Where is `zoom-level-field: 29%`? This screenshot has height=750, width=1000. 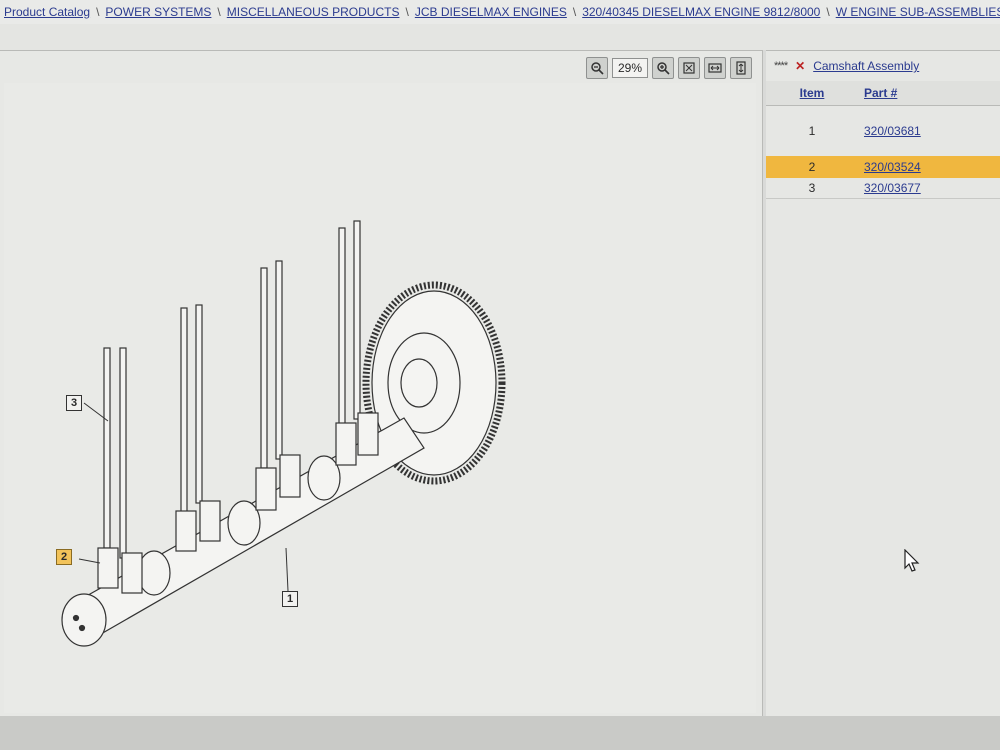
zoom-level-field: 29% is located at coordinates (630, 68).